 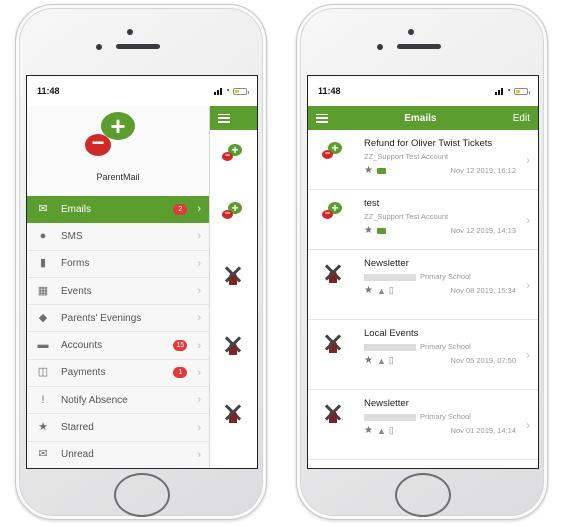 I want to click on email-date: Nov 12 2019, 16:12, so click(x=483, y=170).